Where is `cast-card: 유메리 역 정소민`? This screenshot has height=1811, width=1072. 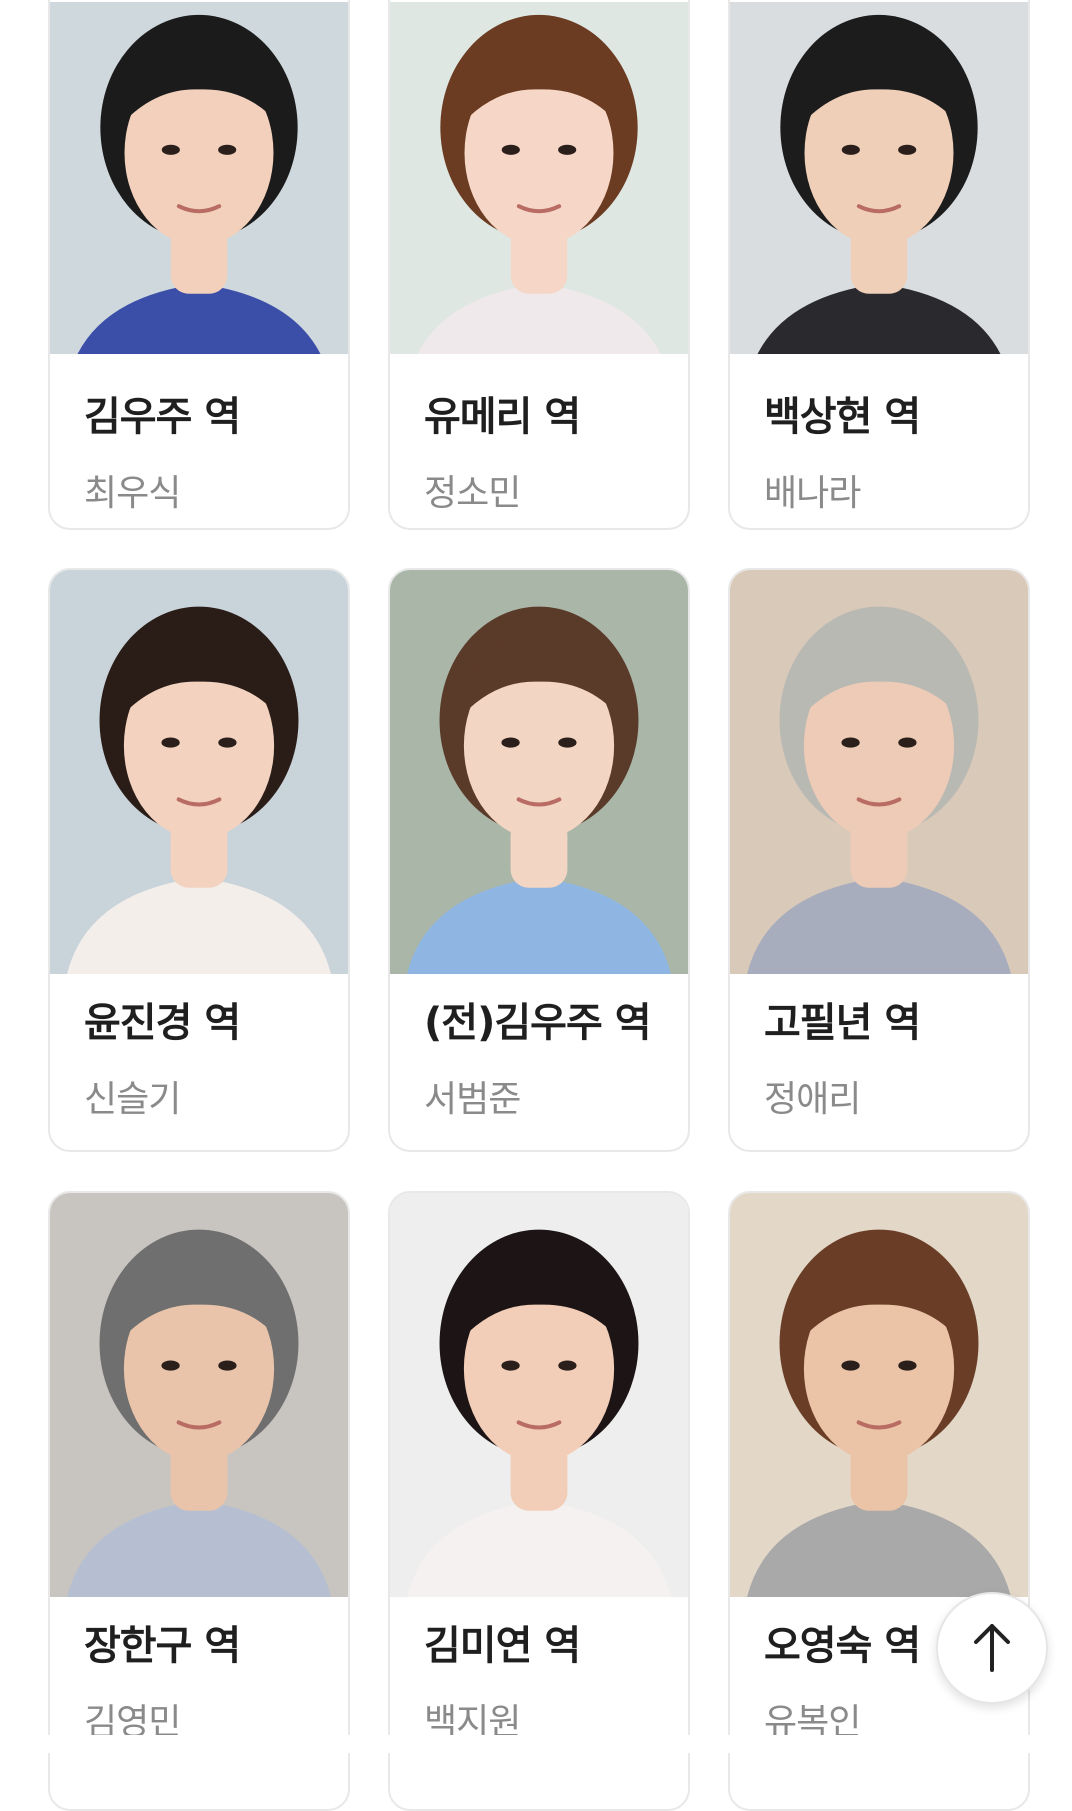
cast-card: 유메리 역 정소민 is located at coordinates (539, 265).